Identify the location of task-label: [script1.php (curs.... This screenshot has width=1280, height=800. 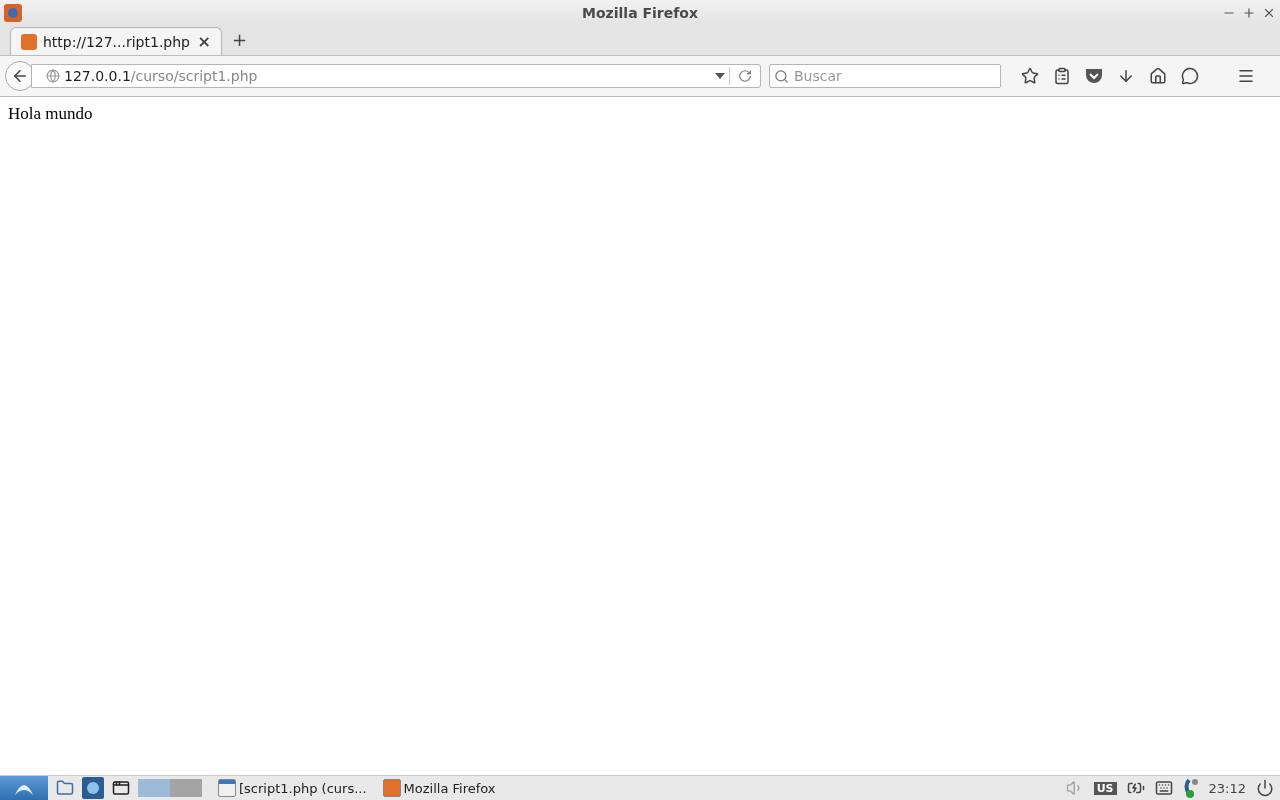
(303, 788).